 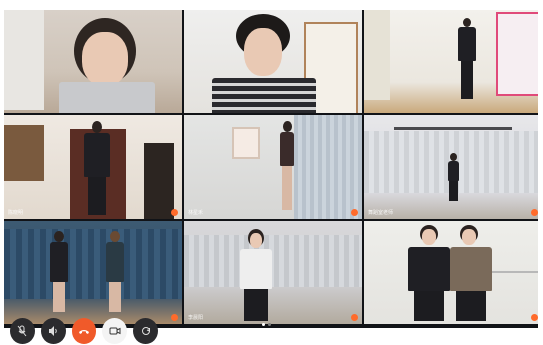 I want to click on participant-name: 李晨阳, so click(x=196, y=318).